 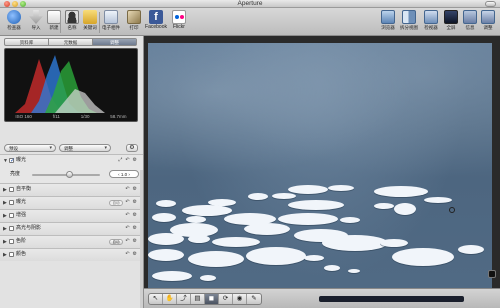 What do you see at coordinates (129, 160) in the screenshot?
I see `adjustment-actions: ⤢↶⚙` at bounding box center [129, 160].